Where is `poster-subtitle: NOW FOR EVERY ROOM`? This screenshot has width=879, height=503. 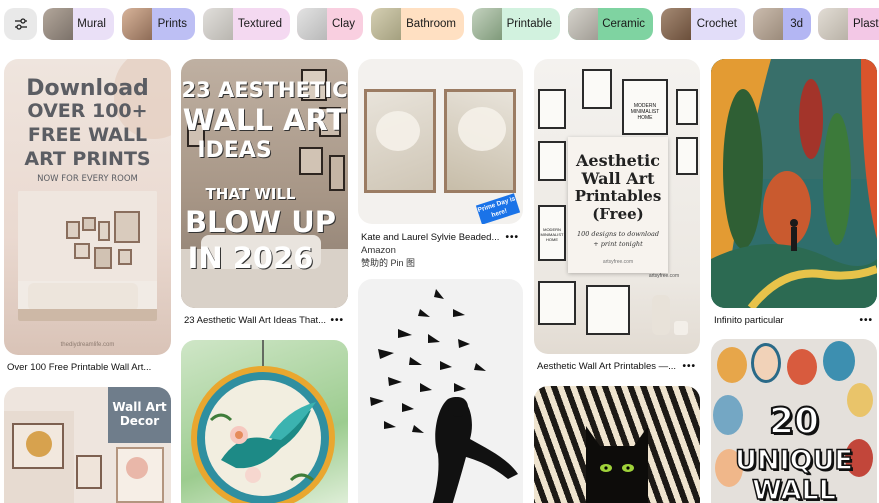 poster-subtitle: NOW FOR EVERY ROOM is located at coordinates (87, 179).